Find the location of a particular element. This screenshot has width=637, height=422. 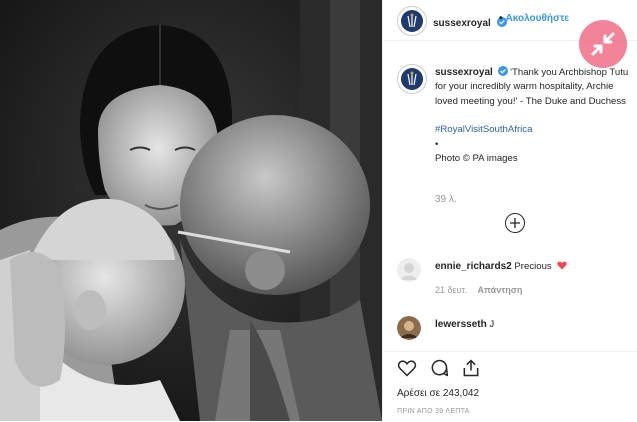

author-avatar is located at coordinates (412, 21).